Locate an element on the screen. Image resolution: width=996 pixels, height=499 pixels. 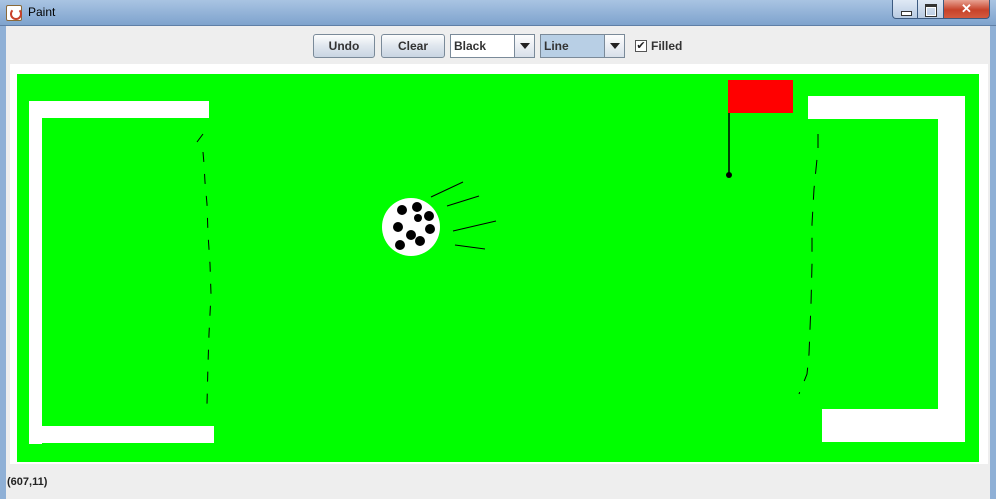
left-goal-bottom-bar is located at coordinates (121, 434).